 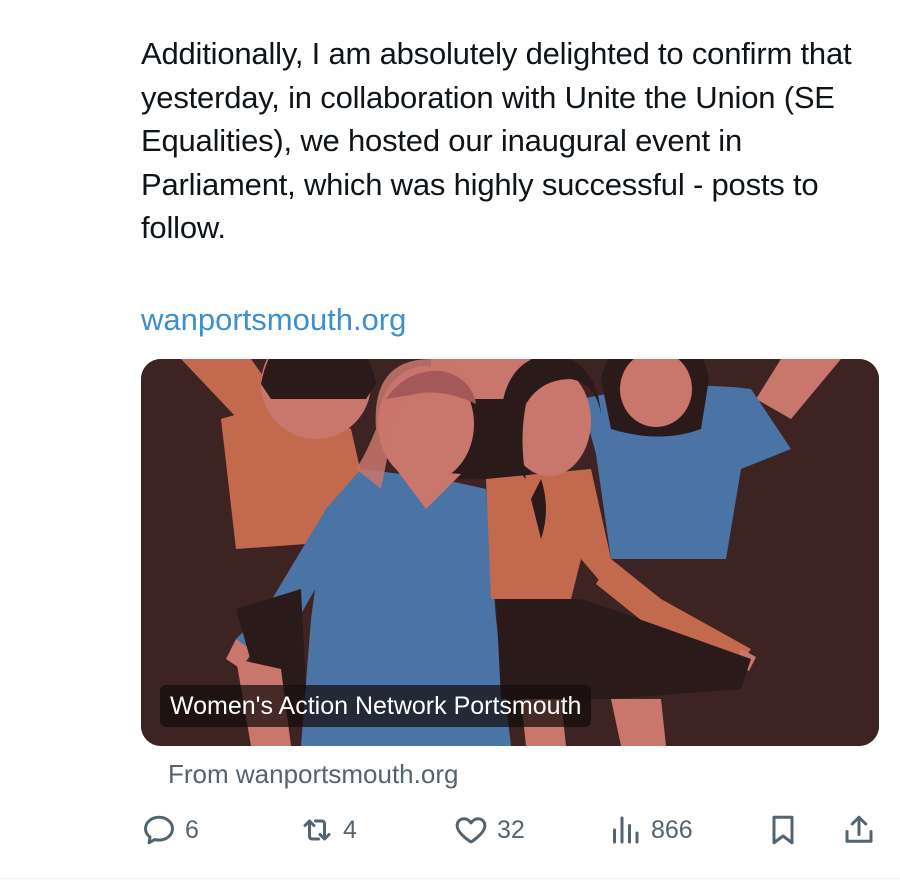 I want to click on reply-icon, so click(x=159, y=830).